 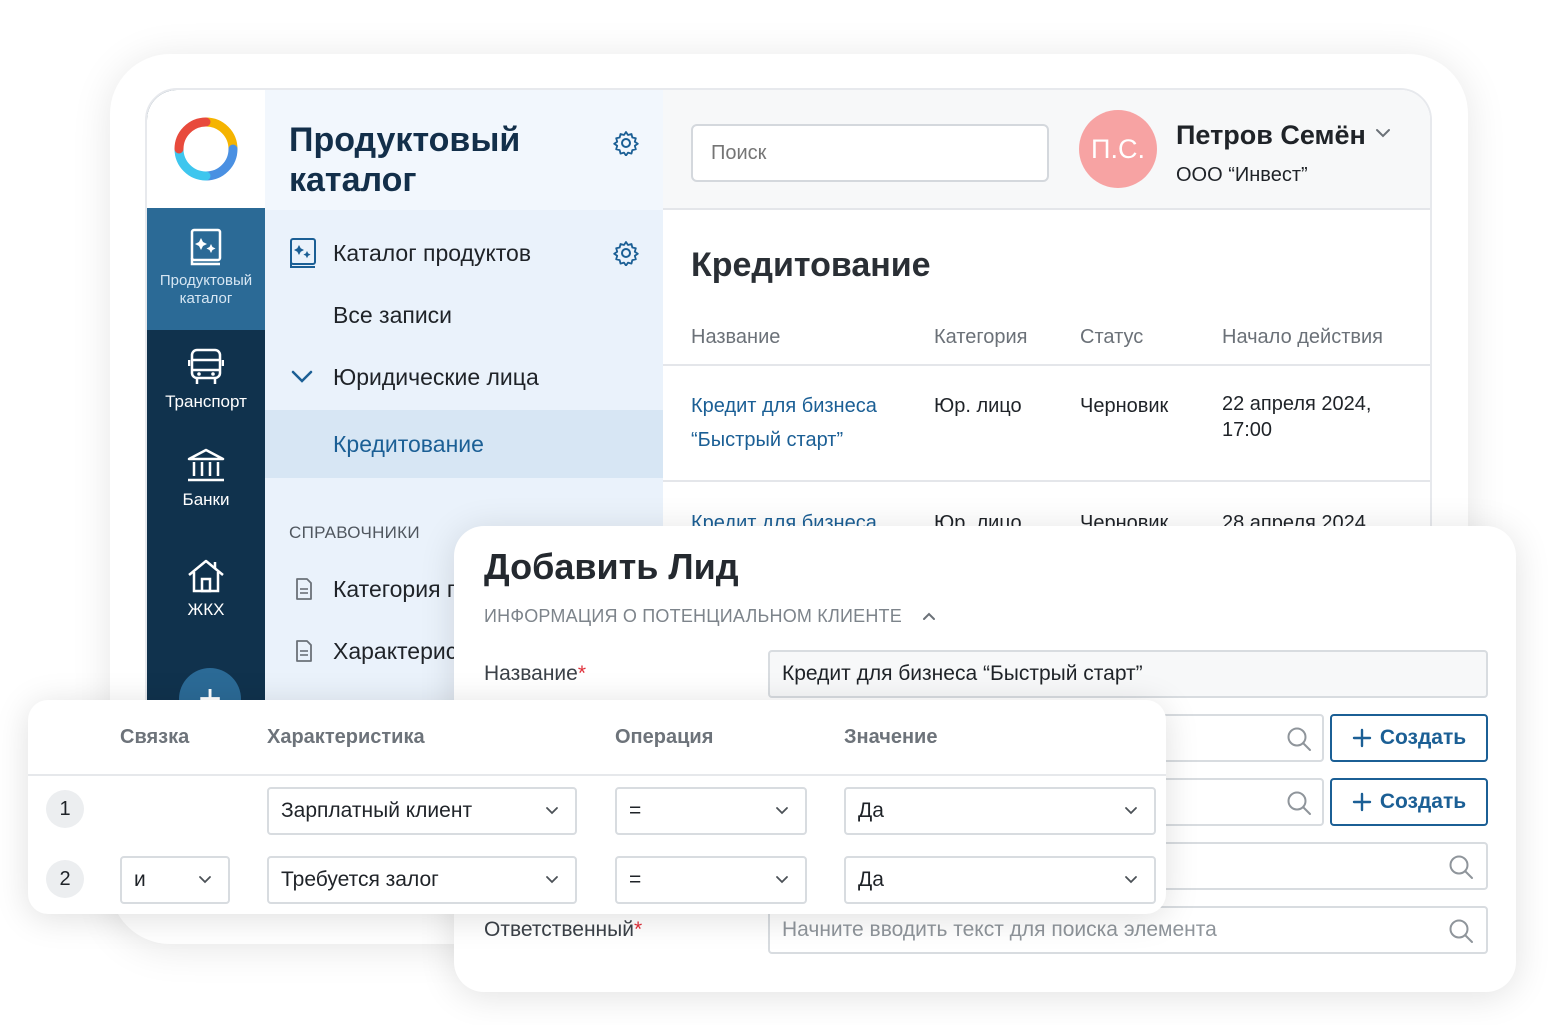 I want to click on filter-header-link: Связка, so click(x=155, y=737).